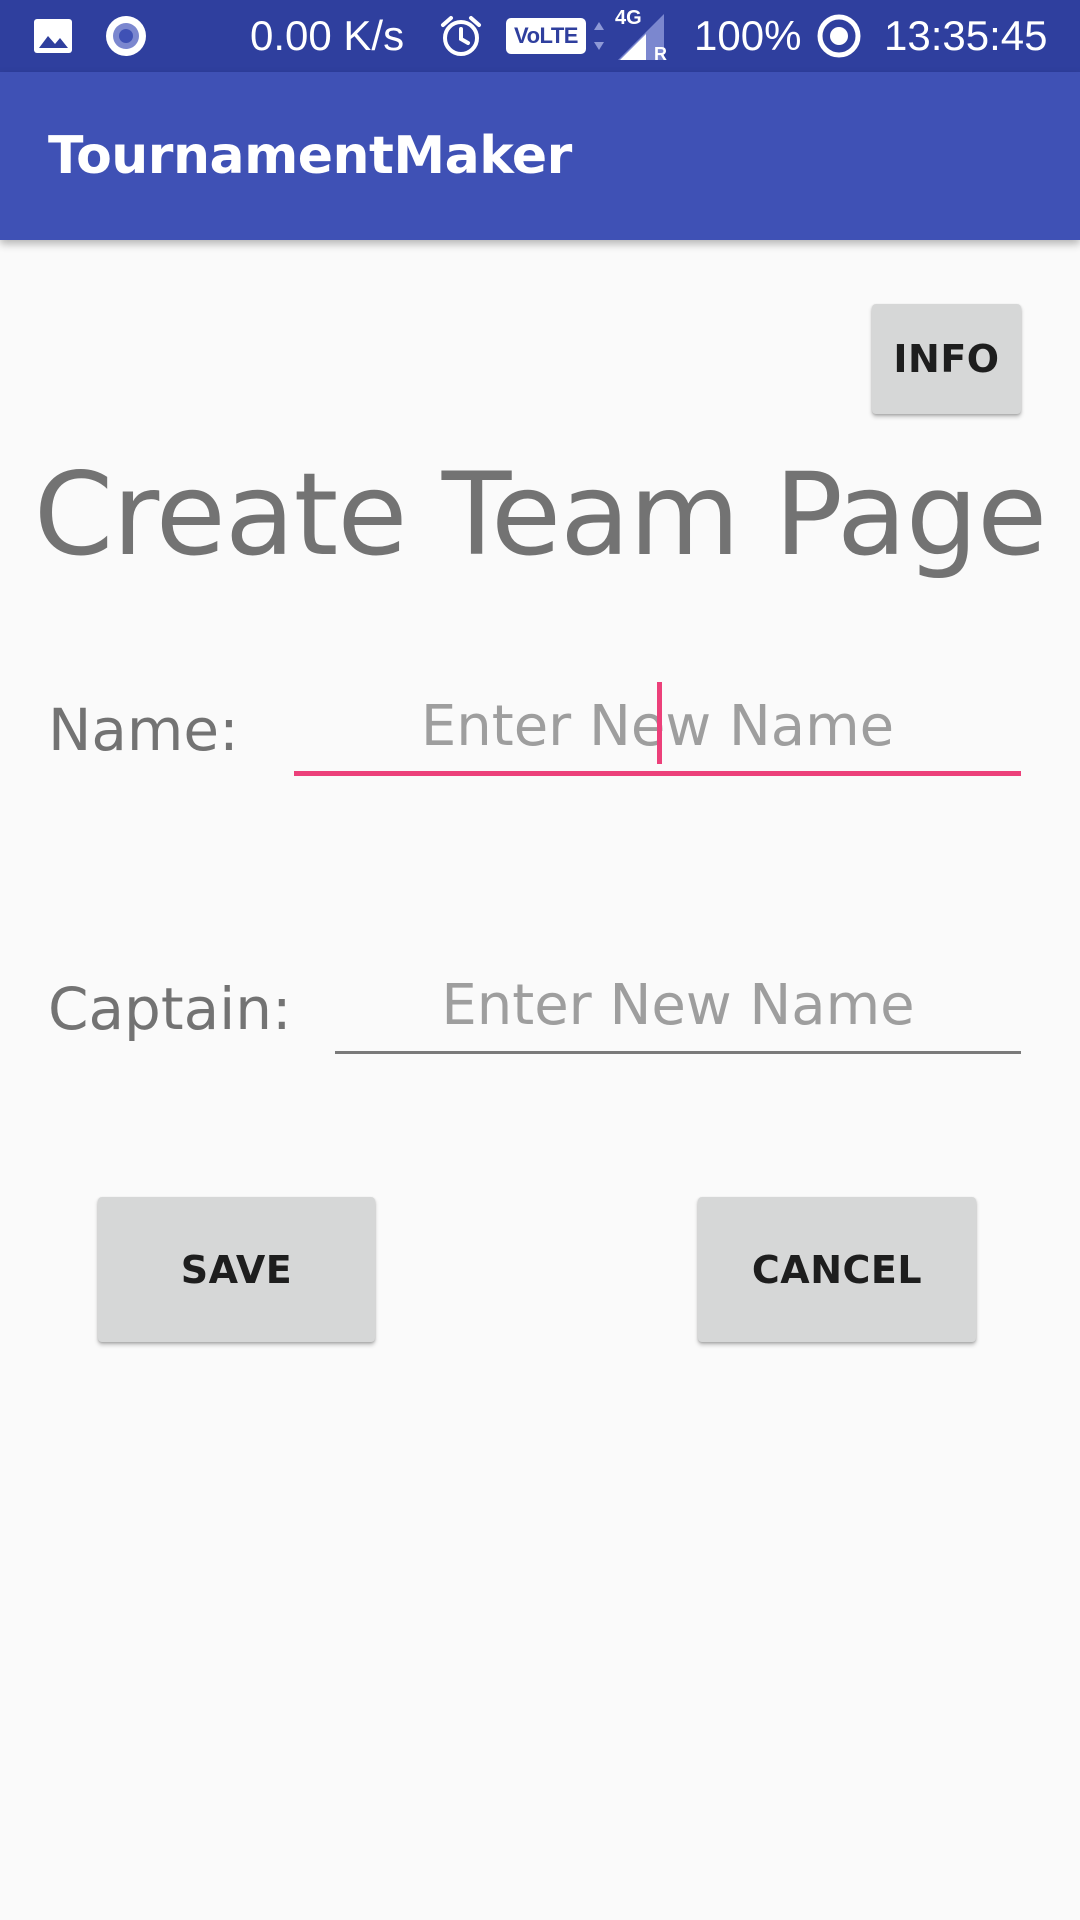 The image size is (1080, 1920). What do you see at coordinates (946, 359) in the screenshot?
I see `info-button: INFO` at bounding box center [946, 359].